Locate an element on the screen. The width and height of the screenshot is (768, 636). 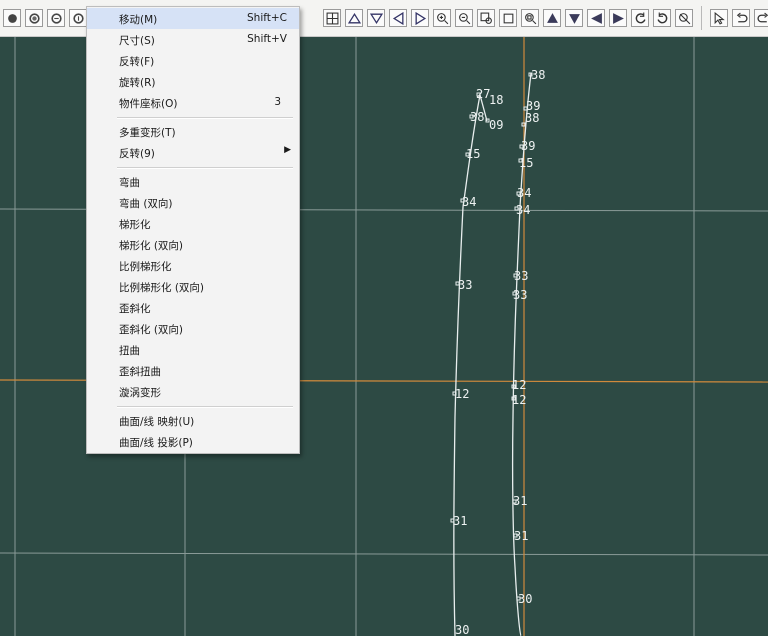
arrow-down-icon is located at coordinates (574, 18).